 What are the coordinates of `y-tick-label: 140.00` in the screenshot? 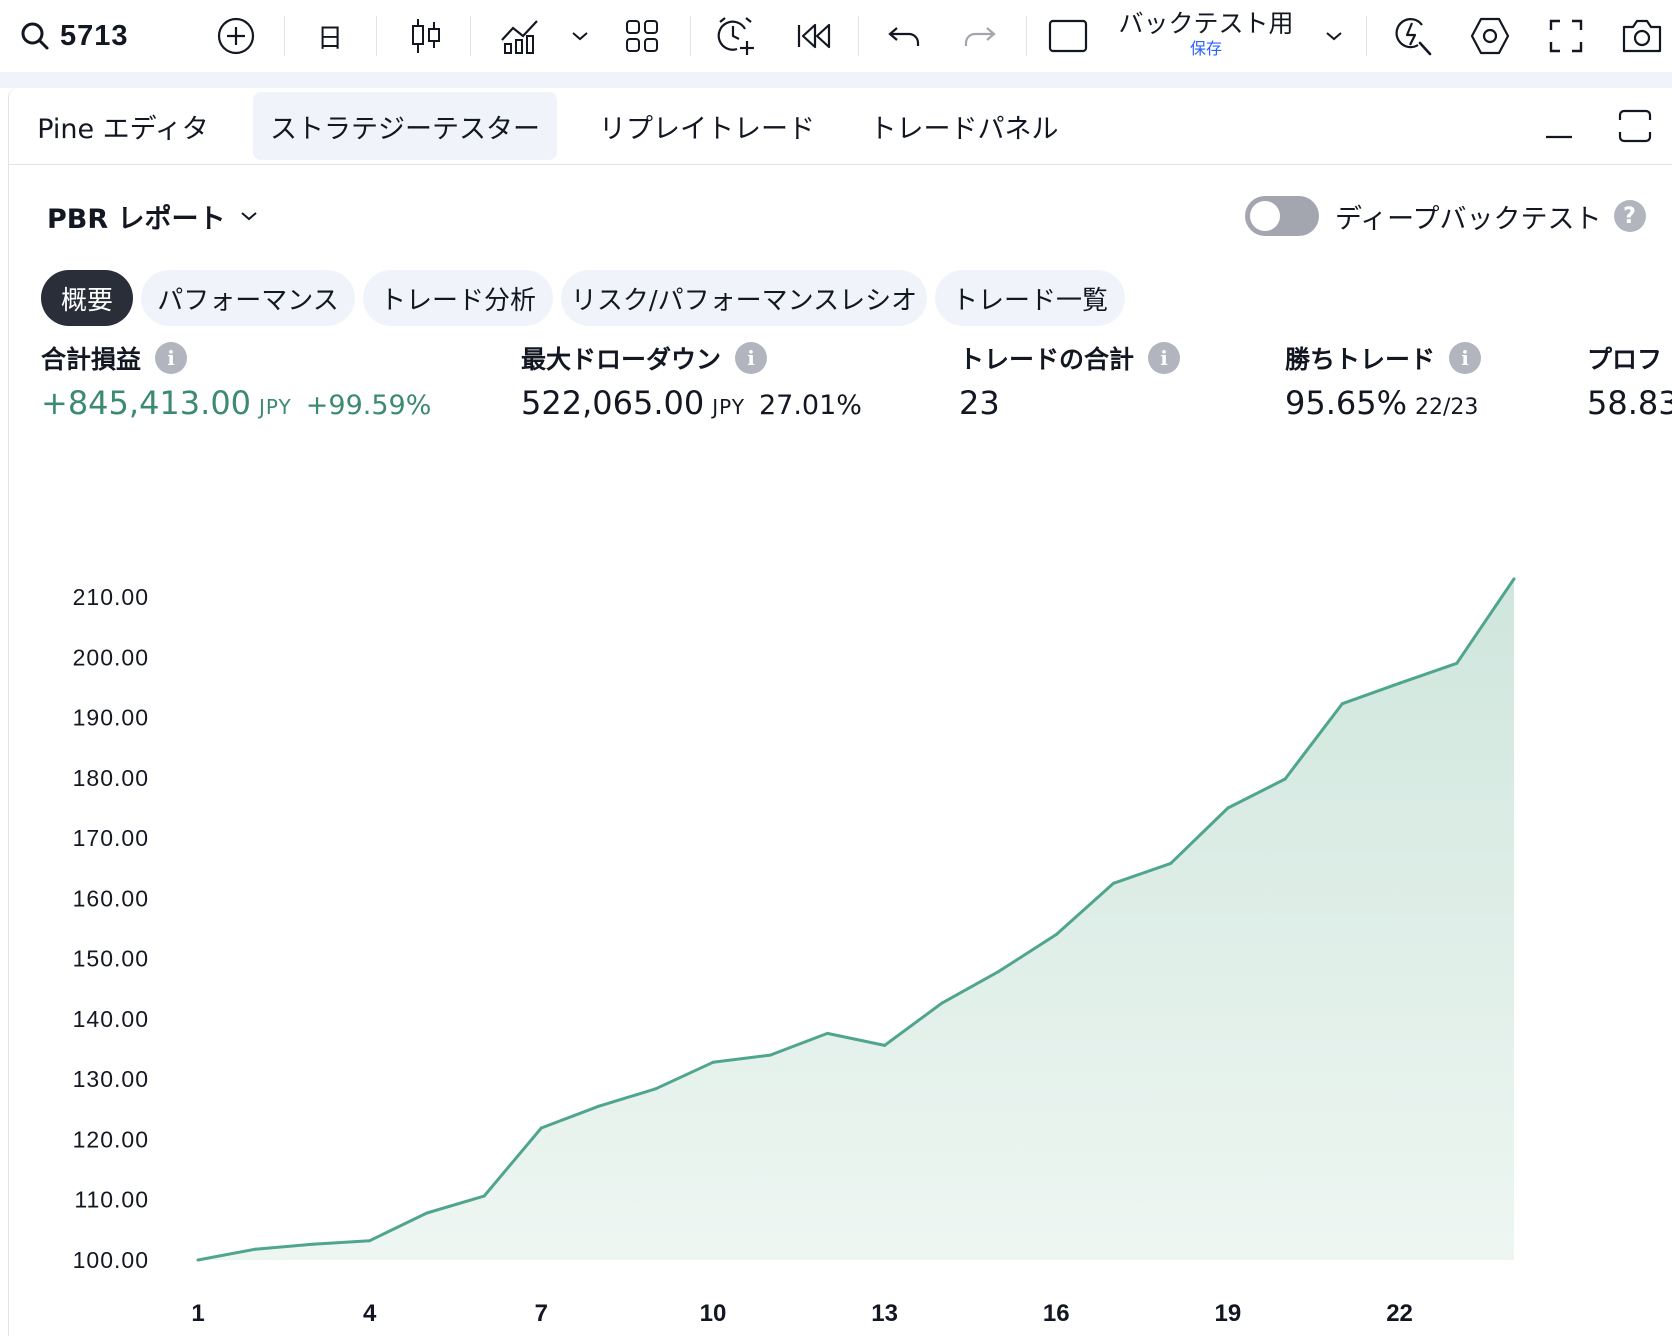 It's located at (111, 1019).